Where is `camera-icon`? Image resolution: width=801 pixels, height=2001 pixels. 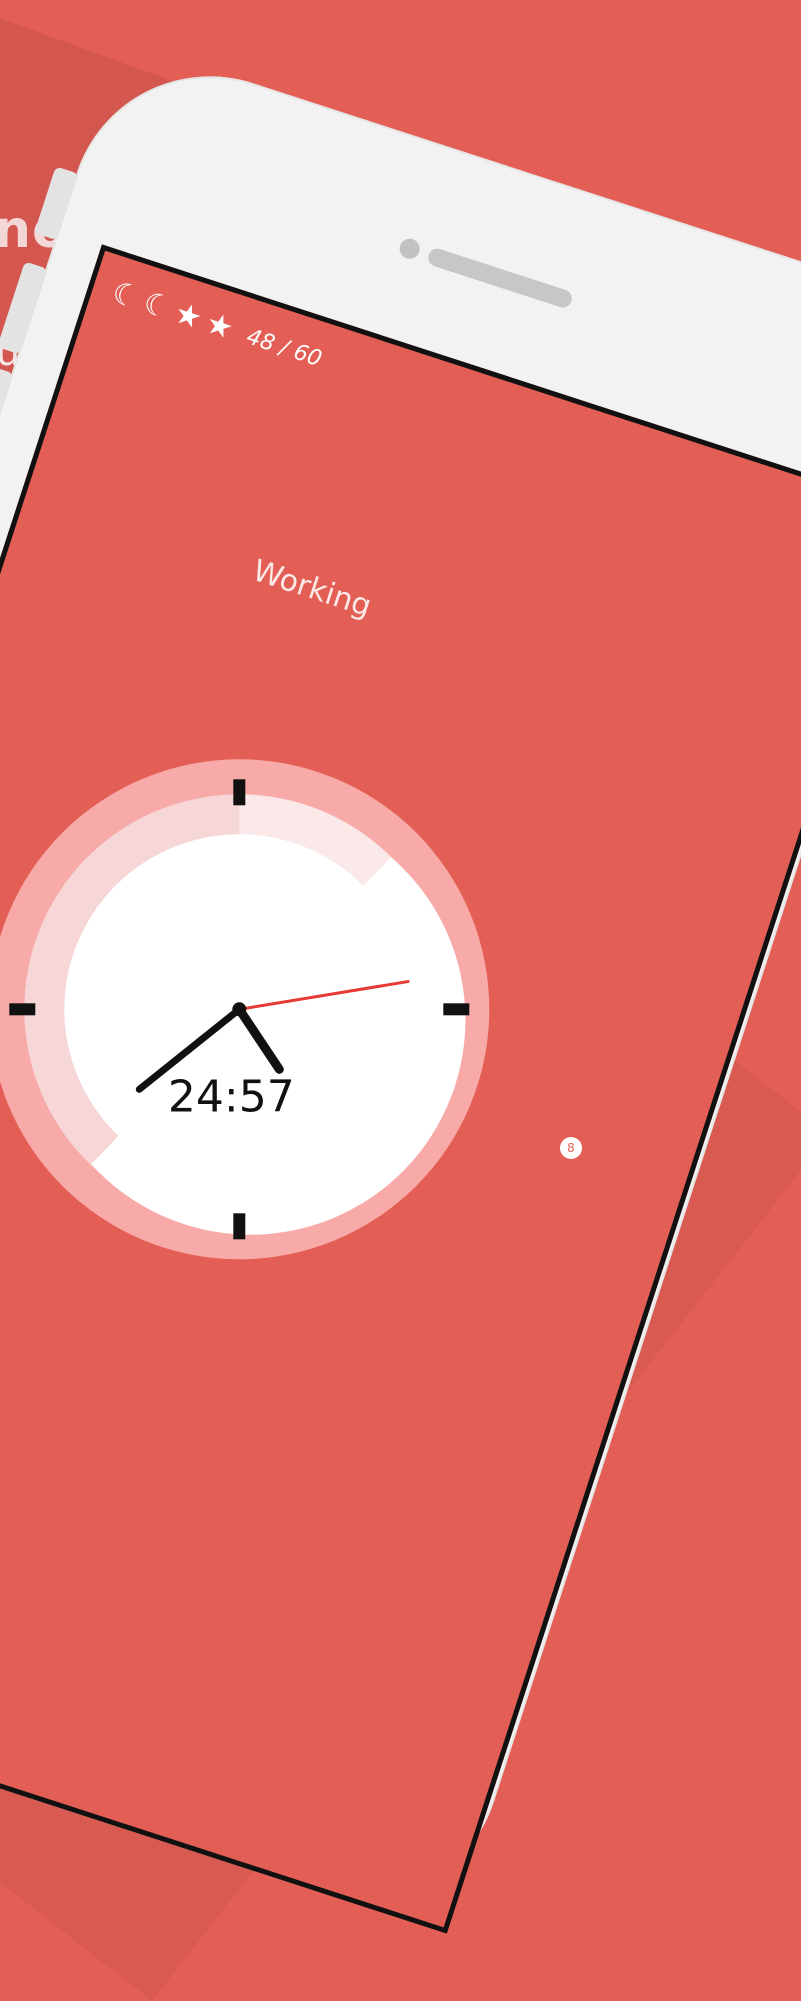
camera-icon is located at coordinates (410, 249).